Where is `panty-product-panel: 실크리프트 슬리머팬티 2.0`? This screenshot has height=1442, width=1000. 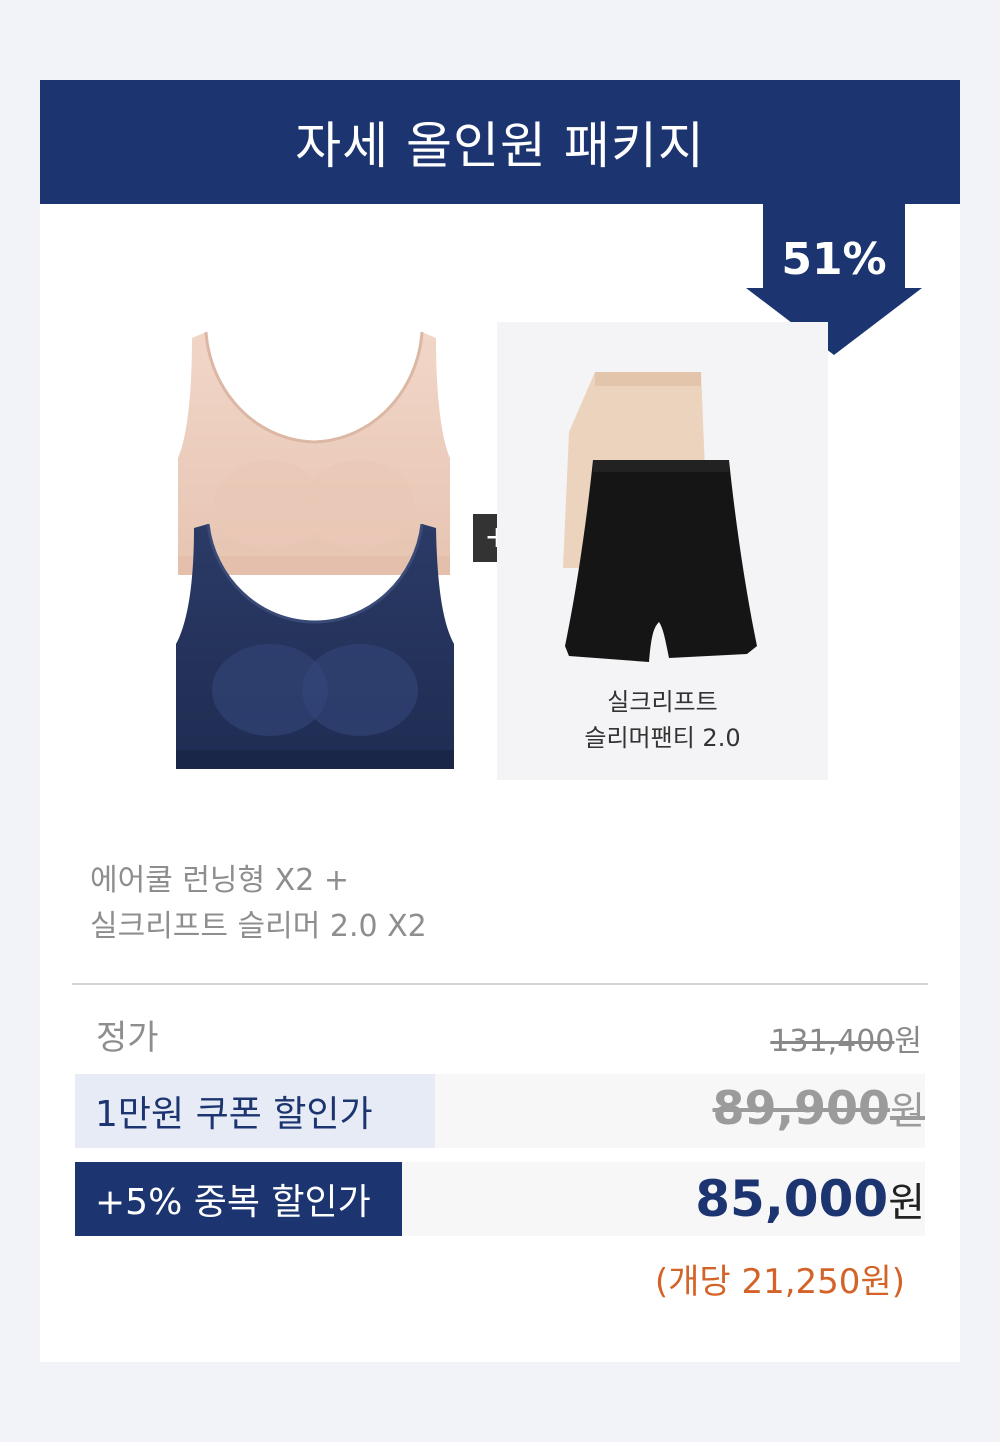
panty-product-panel: 실크리프트 슬리머팬티 2.0 is located at coordinates (662, 551).